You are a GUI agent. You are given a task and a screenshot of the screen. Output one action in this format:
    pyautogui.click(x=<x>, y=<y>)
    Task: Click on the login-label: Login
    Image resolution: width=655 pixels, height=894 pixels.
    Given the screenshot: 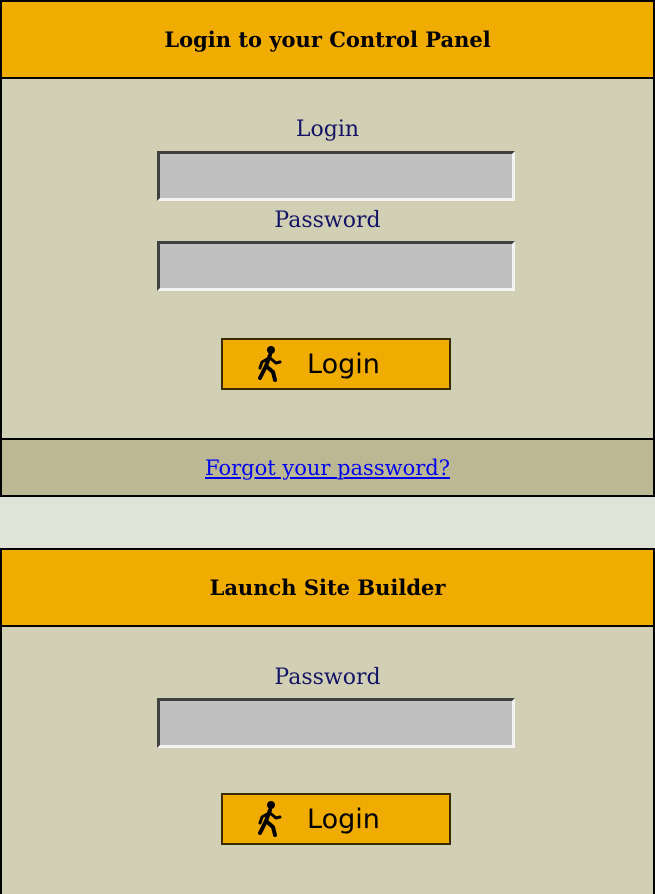 What is the action you would take?
    pyautogui.click(x=327, y=129)
    